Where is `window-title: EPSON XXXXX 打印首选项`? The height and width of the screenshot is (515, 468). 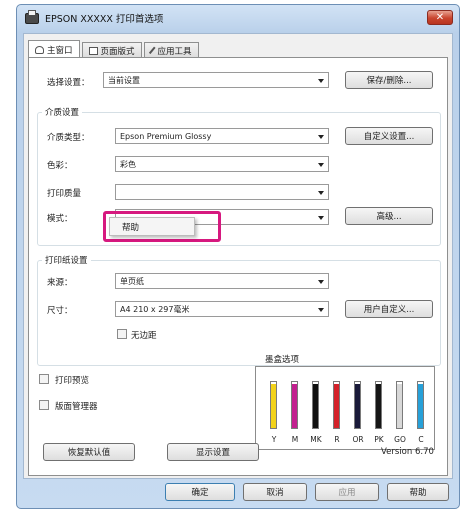 window-title: EPSON XXXXX 打印首选项 is located at coordinates (104, 19).